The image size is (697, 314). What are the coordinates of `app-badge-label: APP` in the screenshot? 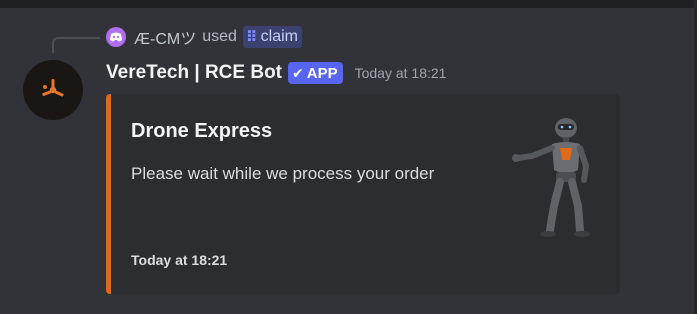 It's located at (322, 73).